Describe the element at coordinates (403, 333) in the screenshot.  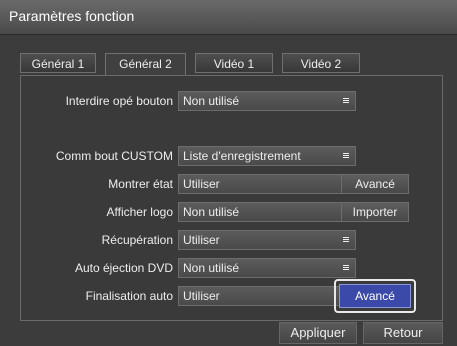
I see `back-button: Retour` at that location.